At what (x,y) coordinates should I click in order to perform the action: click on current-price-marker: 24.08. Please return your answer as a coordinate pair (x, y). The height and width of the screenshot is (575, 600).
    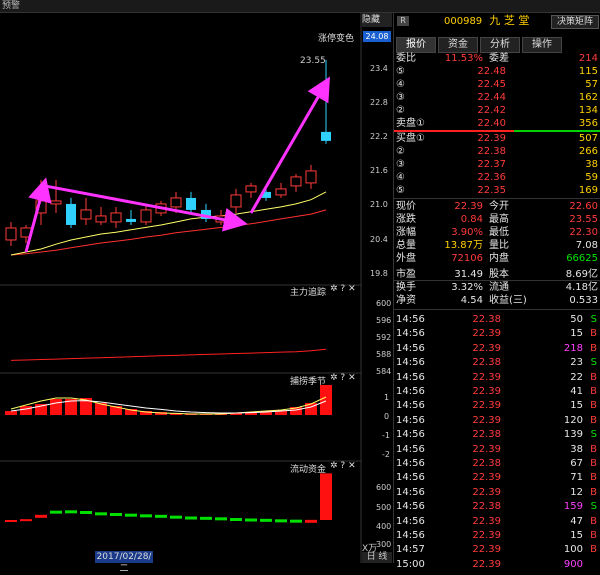
    Looking at the image, I should click on (377, 36).